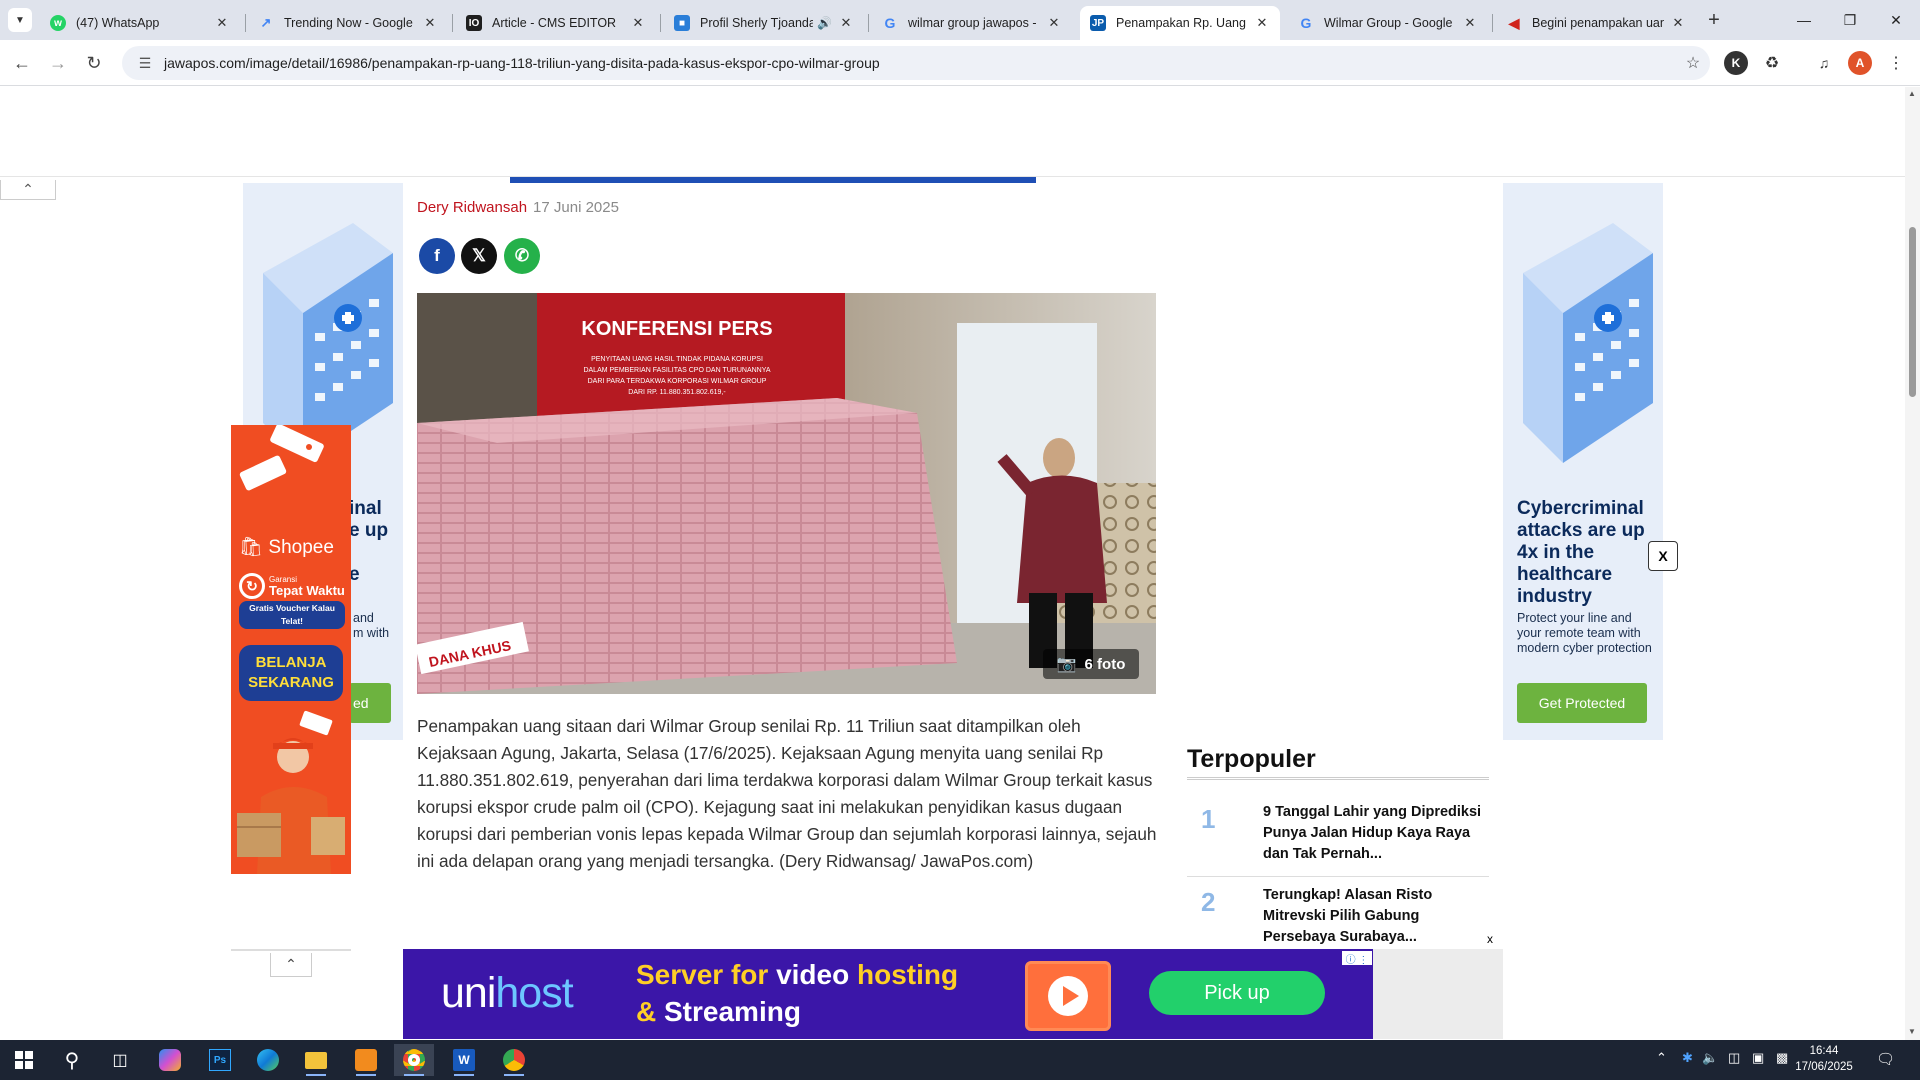 This screenshot has width=1920, height=1080. Describe the element at coordinates (1490, 939) in the screenshot. I see `close-bottom-ad-button: x` at that location.